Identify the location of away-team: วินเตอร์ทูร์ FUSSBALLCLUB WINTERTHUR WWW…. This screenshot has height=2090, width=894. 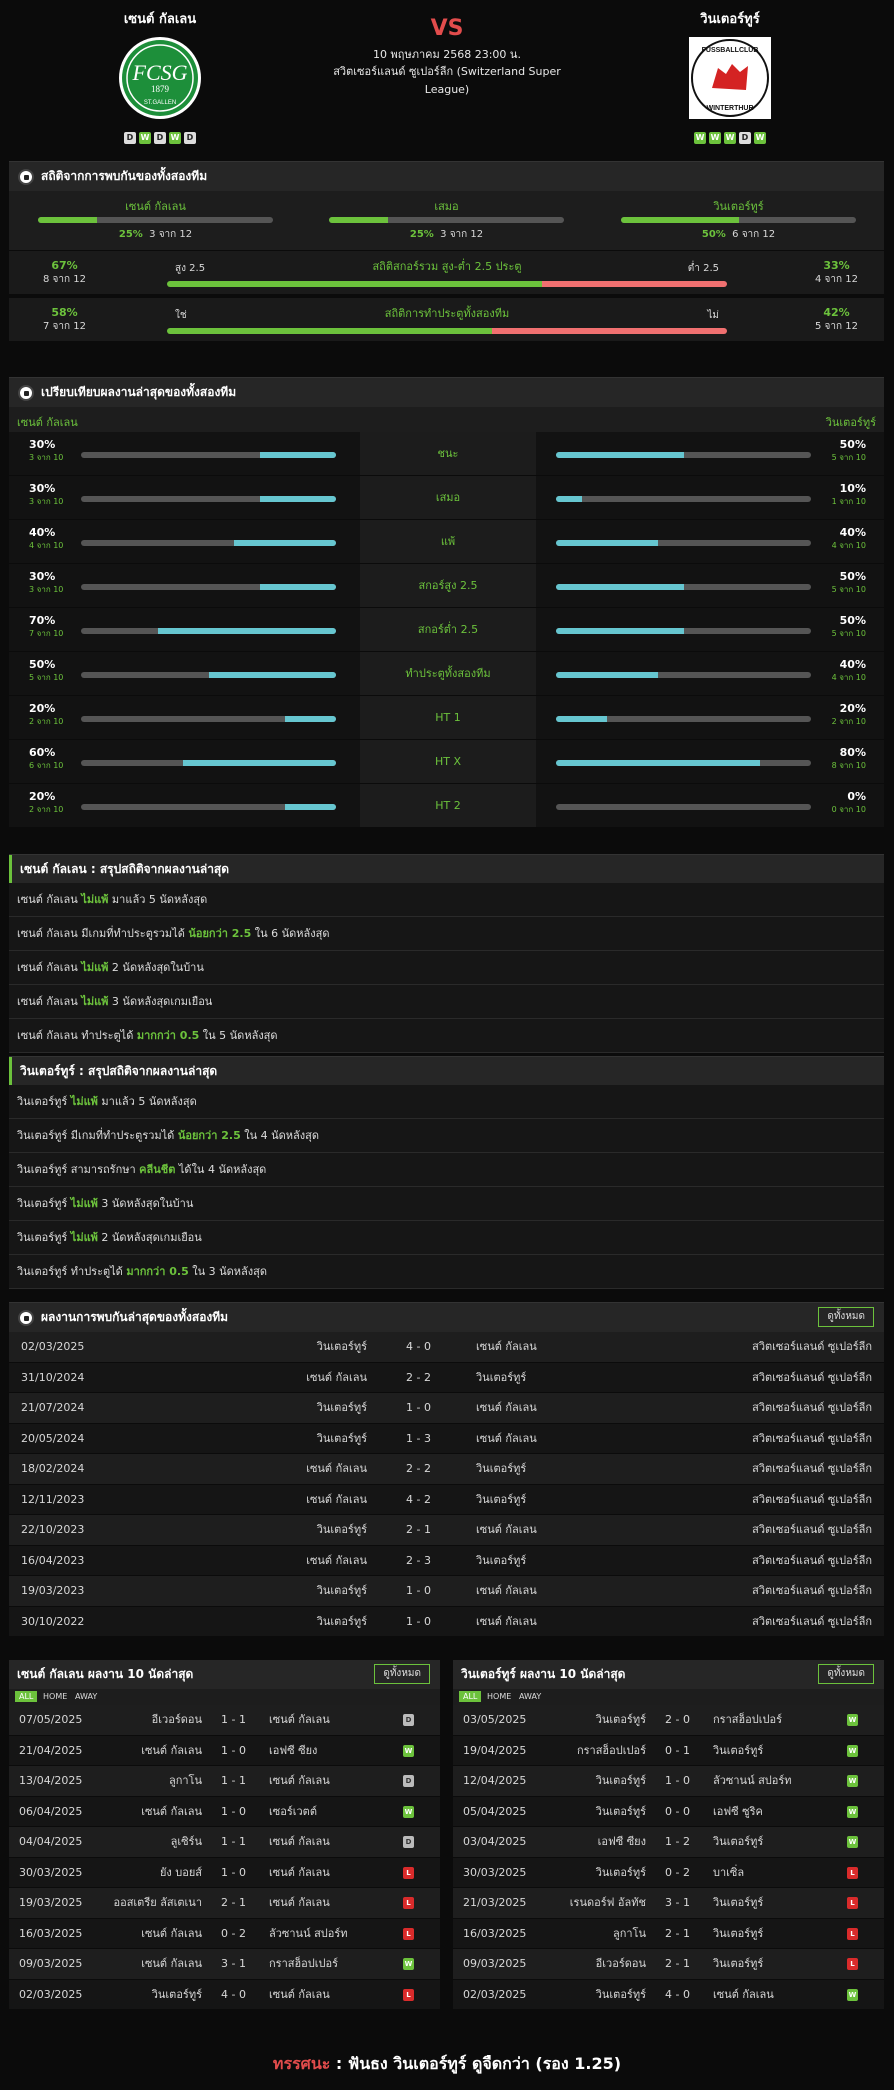
(730, 77).